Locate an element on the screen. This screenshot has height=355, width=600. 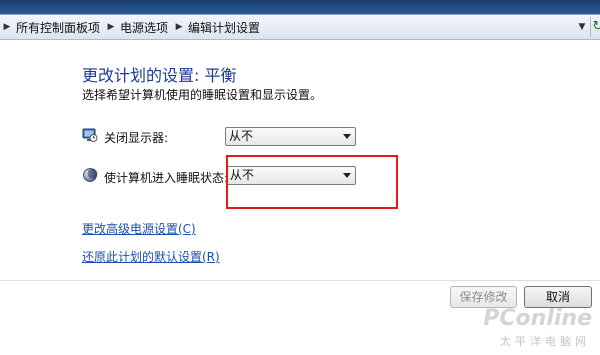
page-subtitle: 选择希望计算机使用的睡眠设置和显示设置。 is located at coordinates (202, 95).